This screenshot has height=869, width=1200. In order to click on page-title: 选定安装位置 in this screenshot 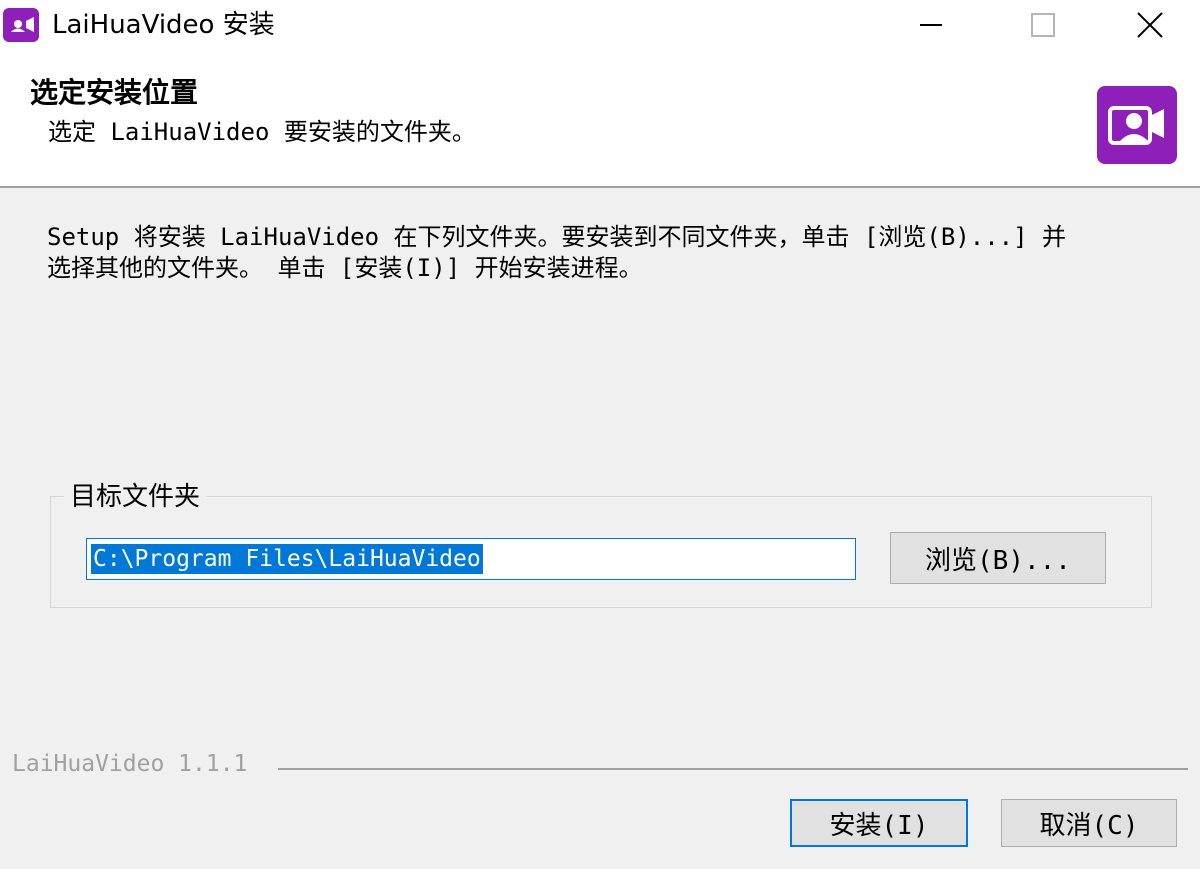, I will do `click(114, 92)`.